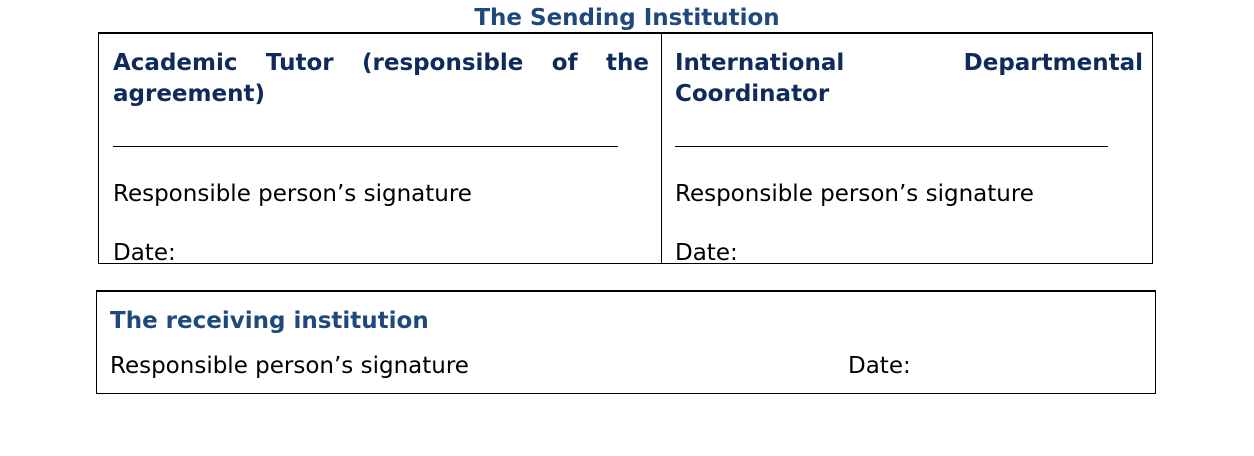 The width and height of the screenshot is (1254, 456). Describe the element at coordinates (269, 321) in the screenshot. I see `receiving-institution-title: The receiving institution` at that location.